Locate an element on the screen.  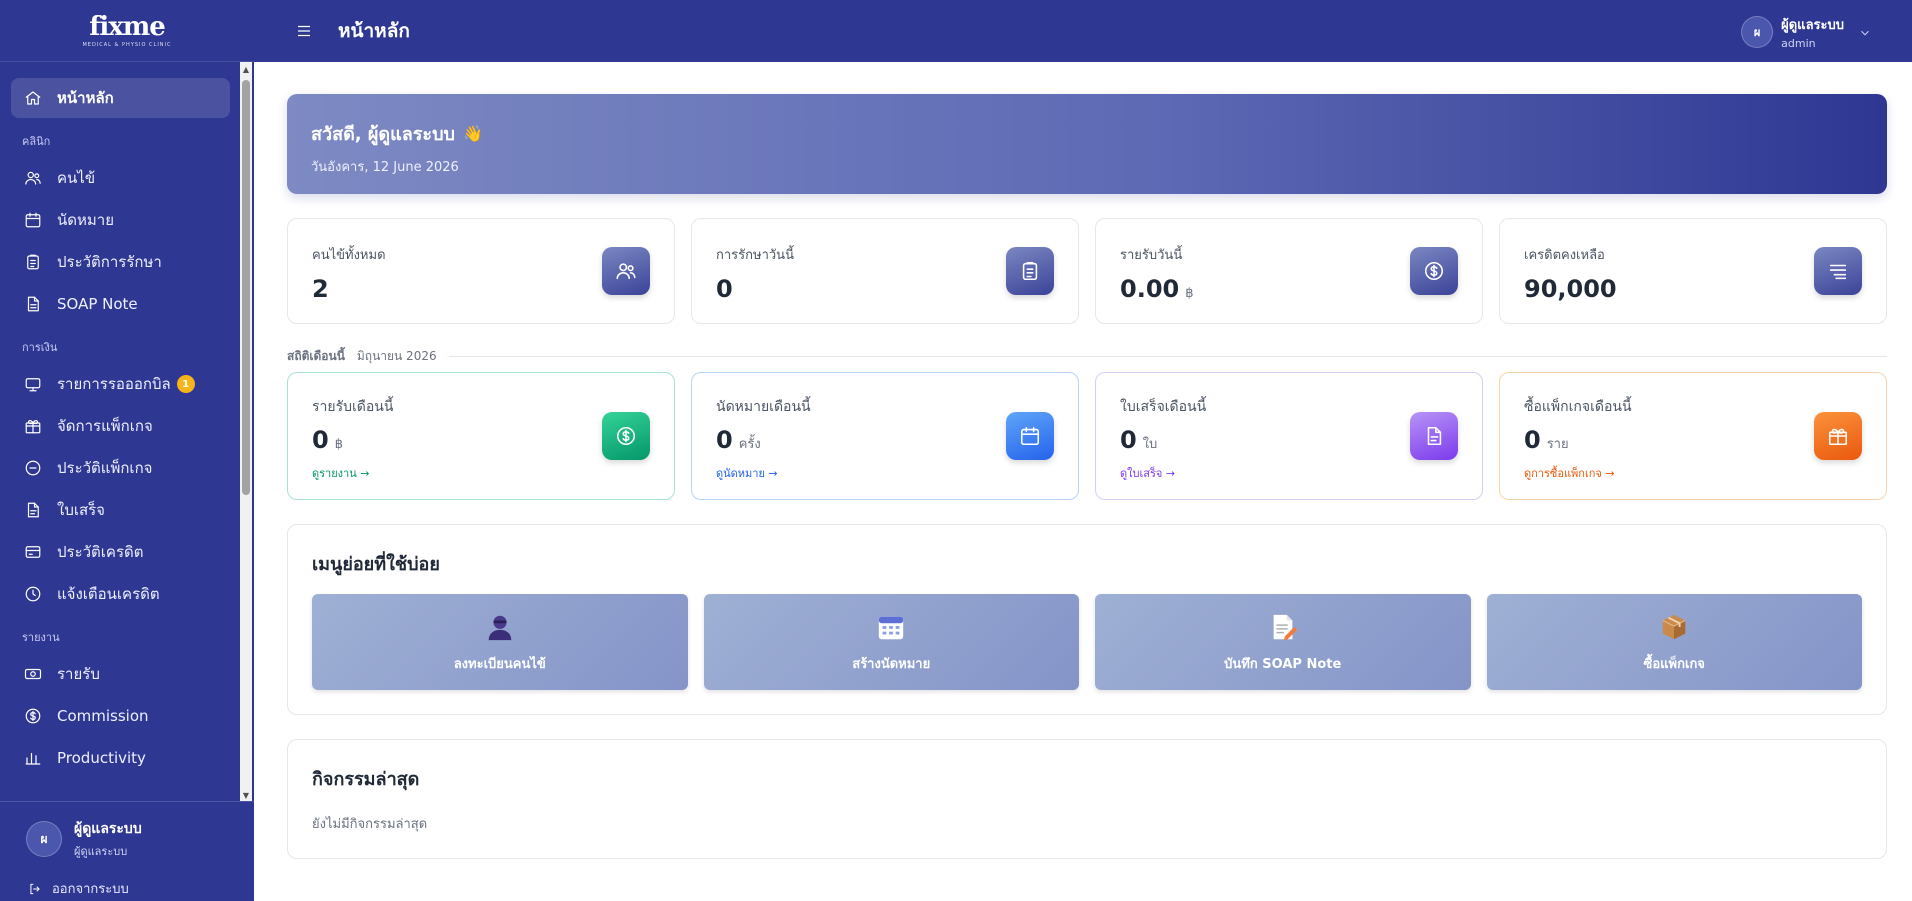
stat-value: 0 is located at coordinates (724, 289).